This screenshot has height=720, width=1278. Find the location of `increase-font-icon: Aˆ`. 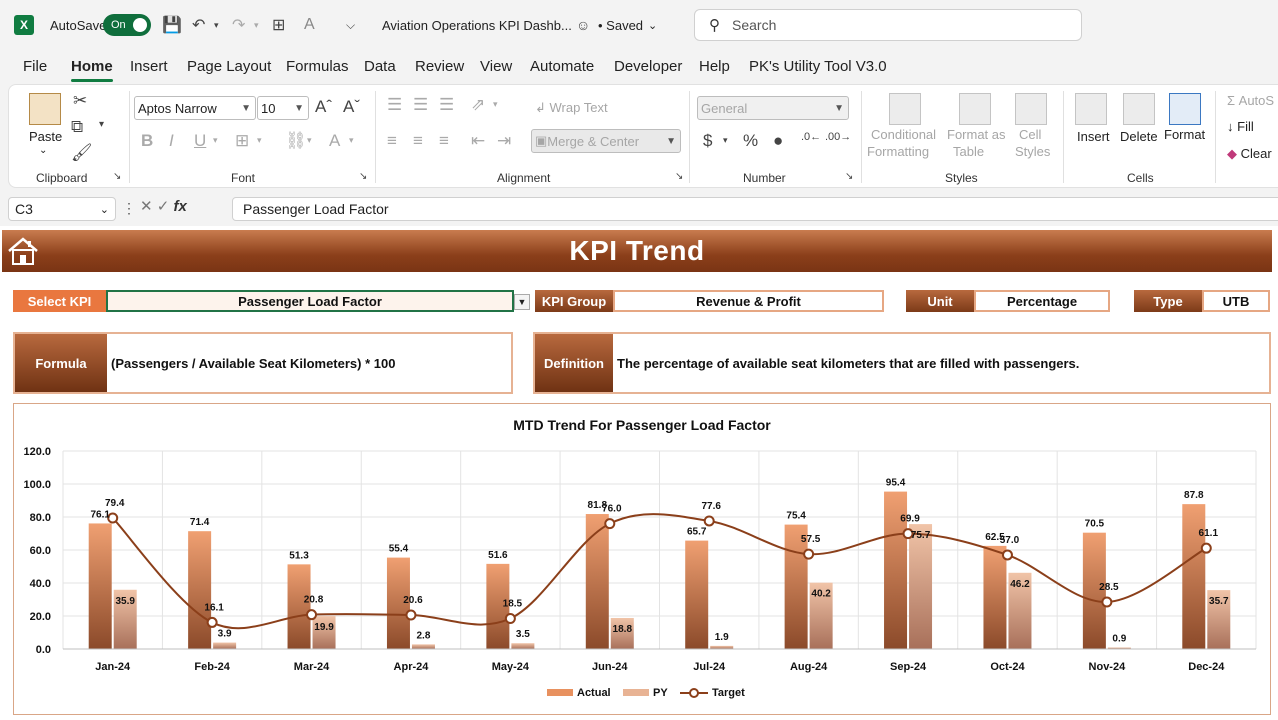

increase-font-icon: Aˆ is located at coordinates (323, 107).